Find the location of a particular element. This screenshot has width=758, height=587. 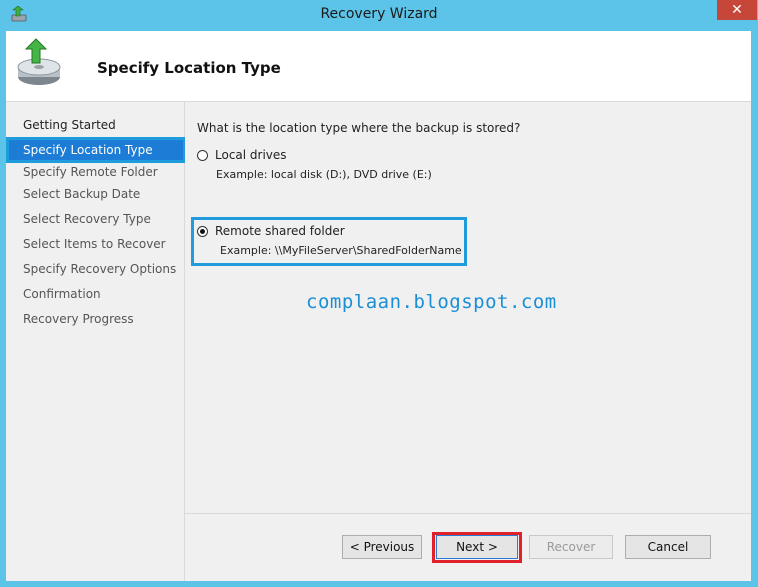

blog-watermark: complaan.blogspot.com is located at coordinates (431, 302).